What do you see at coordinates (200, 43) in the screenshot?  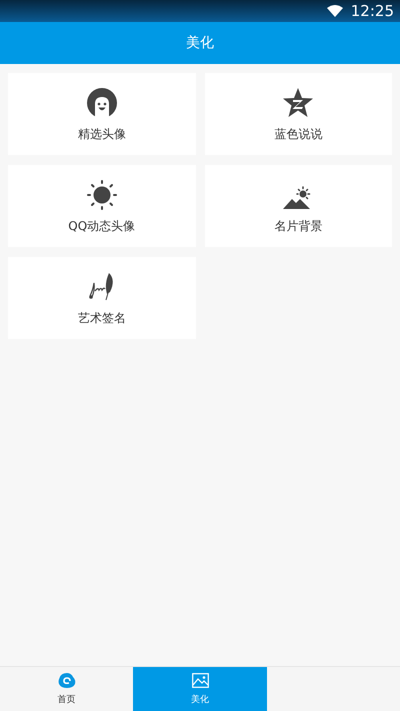 I see `screen-title: 美化` at bounding box center [200, 43].